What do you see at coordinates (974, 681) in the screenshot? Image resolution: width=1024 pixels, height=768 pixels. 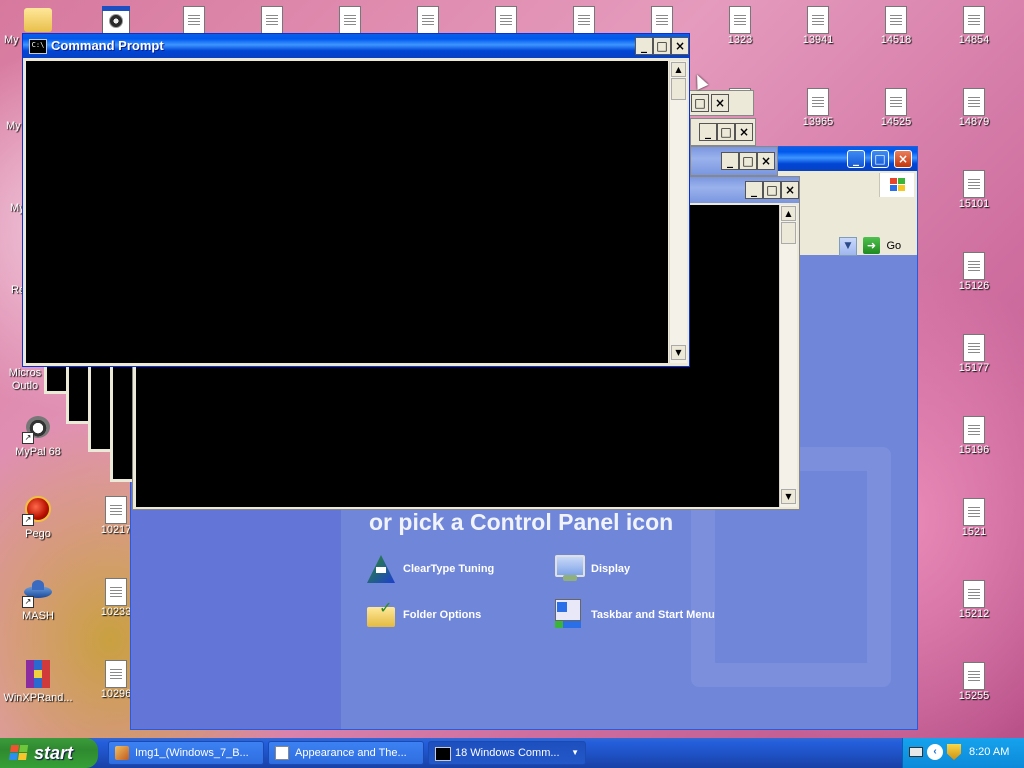 I see `desktop-icon-15255: 15255` at bounding box center [974, 681].